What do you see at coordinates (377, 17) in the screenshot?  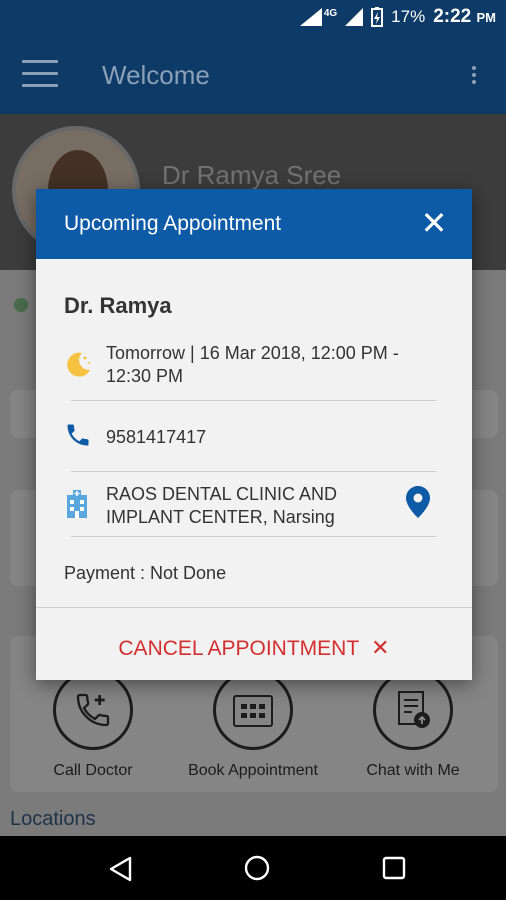 I see `battery-icon` at bounding box center [377, 17].